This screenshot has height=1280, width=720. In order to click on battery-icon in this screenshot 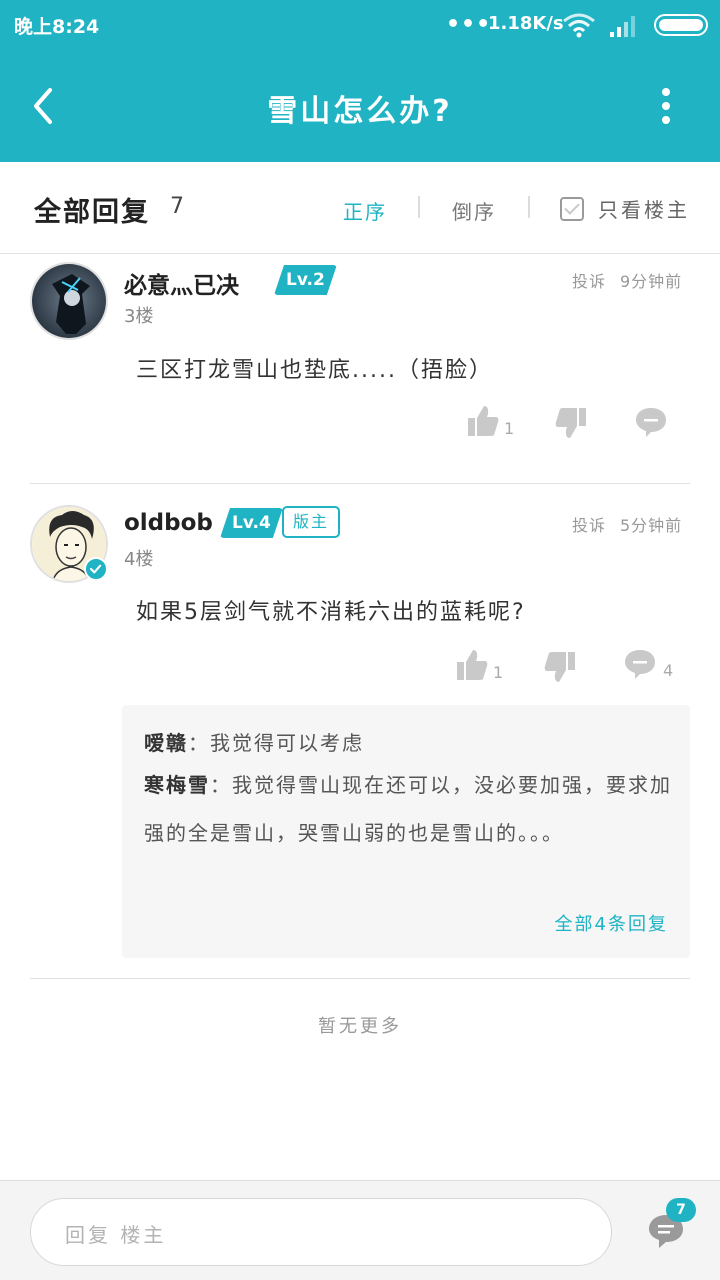, I will do `click(681, 25)`.